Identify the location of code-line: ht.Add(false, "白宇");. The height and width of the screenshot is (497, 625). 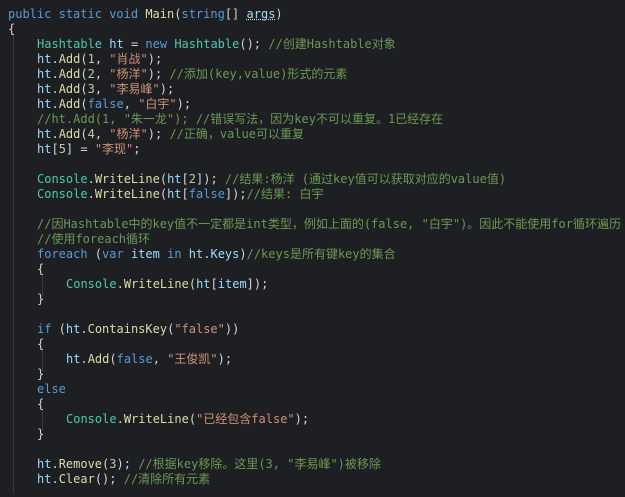
(114, 104).